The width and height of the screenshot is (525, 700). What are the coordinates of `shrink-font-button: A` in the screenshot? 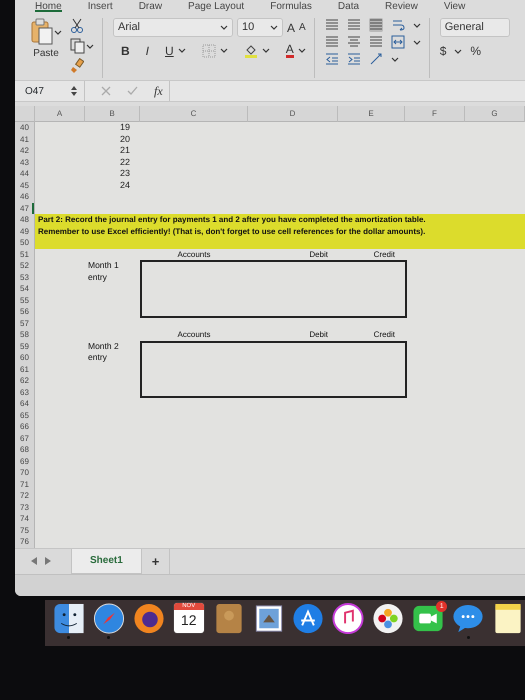 It's located at (302, 27).